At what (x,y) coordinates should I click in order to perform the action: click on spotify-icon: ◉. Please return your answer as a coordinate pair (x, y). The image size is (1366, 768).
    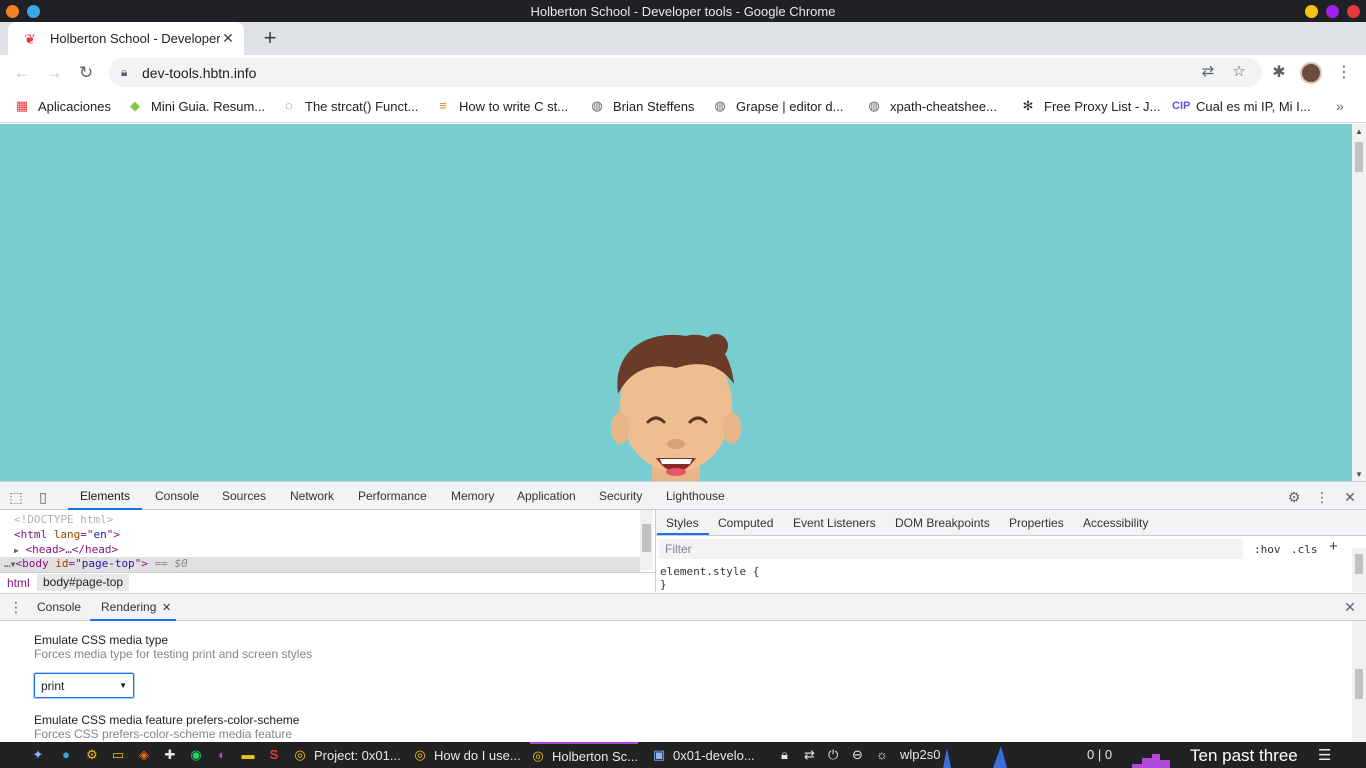
    Looking at the image, I should click on (196, 755).